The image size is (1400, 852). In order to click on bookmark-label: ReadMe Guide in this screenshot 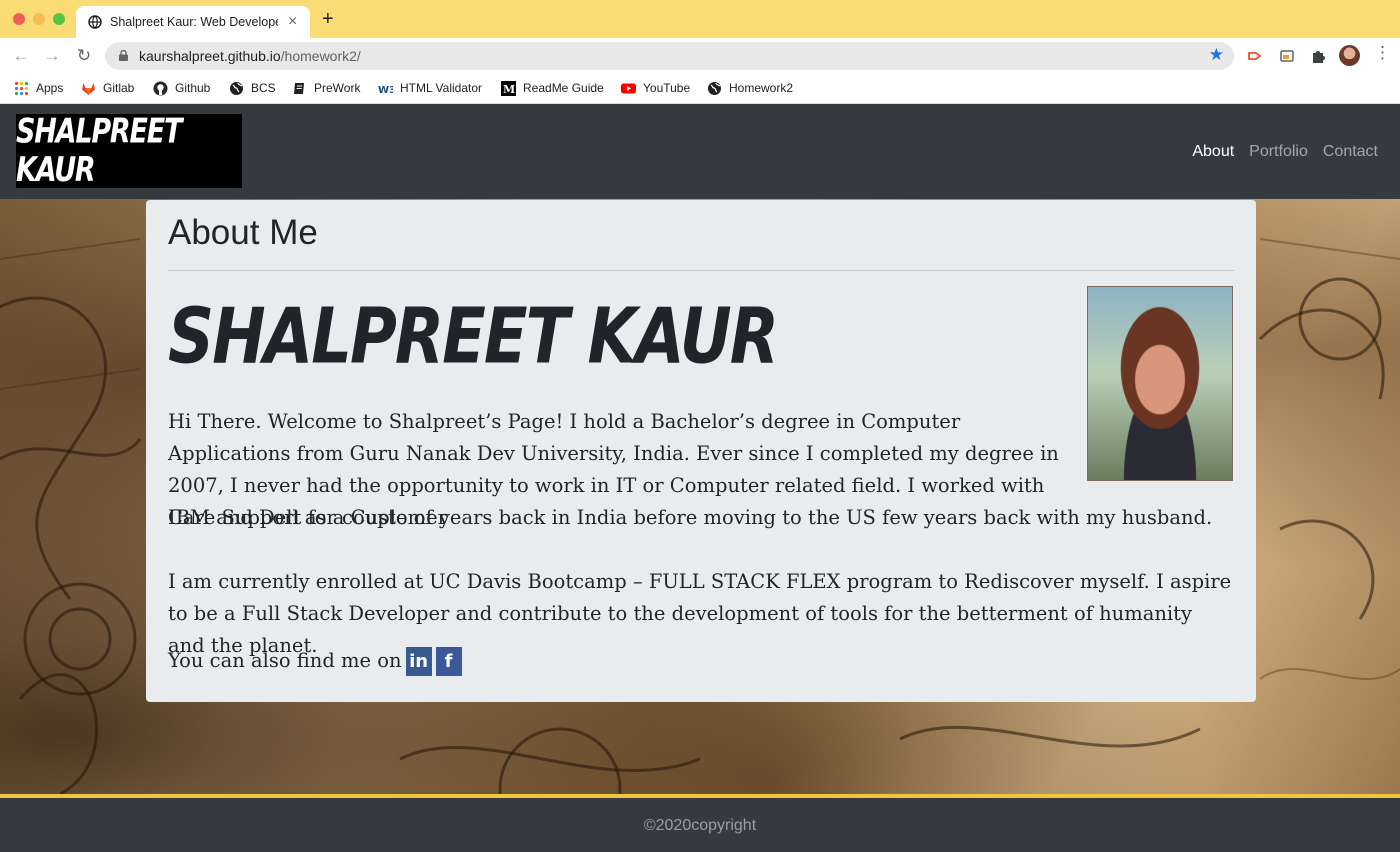, I will do `click(563, 88)`.